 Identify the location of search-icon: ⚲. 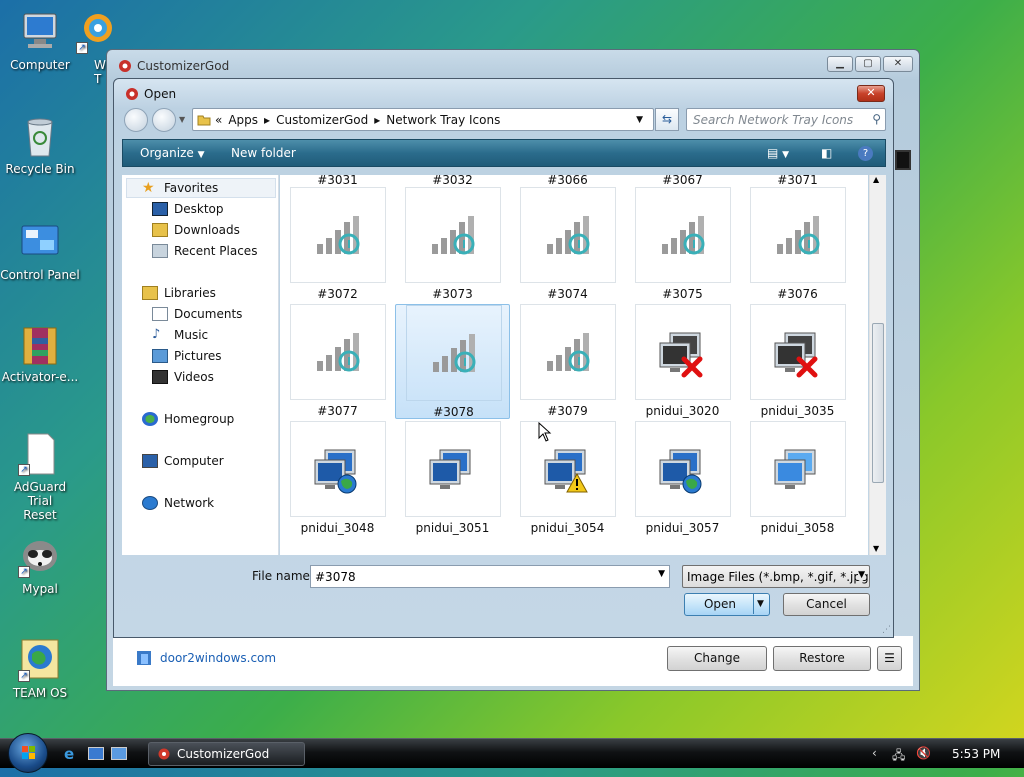
(876, 119).